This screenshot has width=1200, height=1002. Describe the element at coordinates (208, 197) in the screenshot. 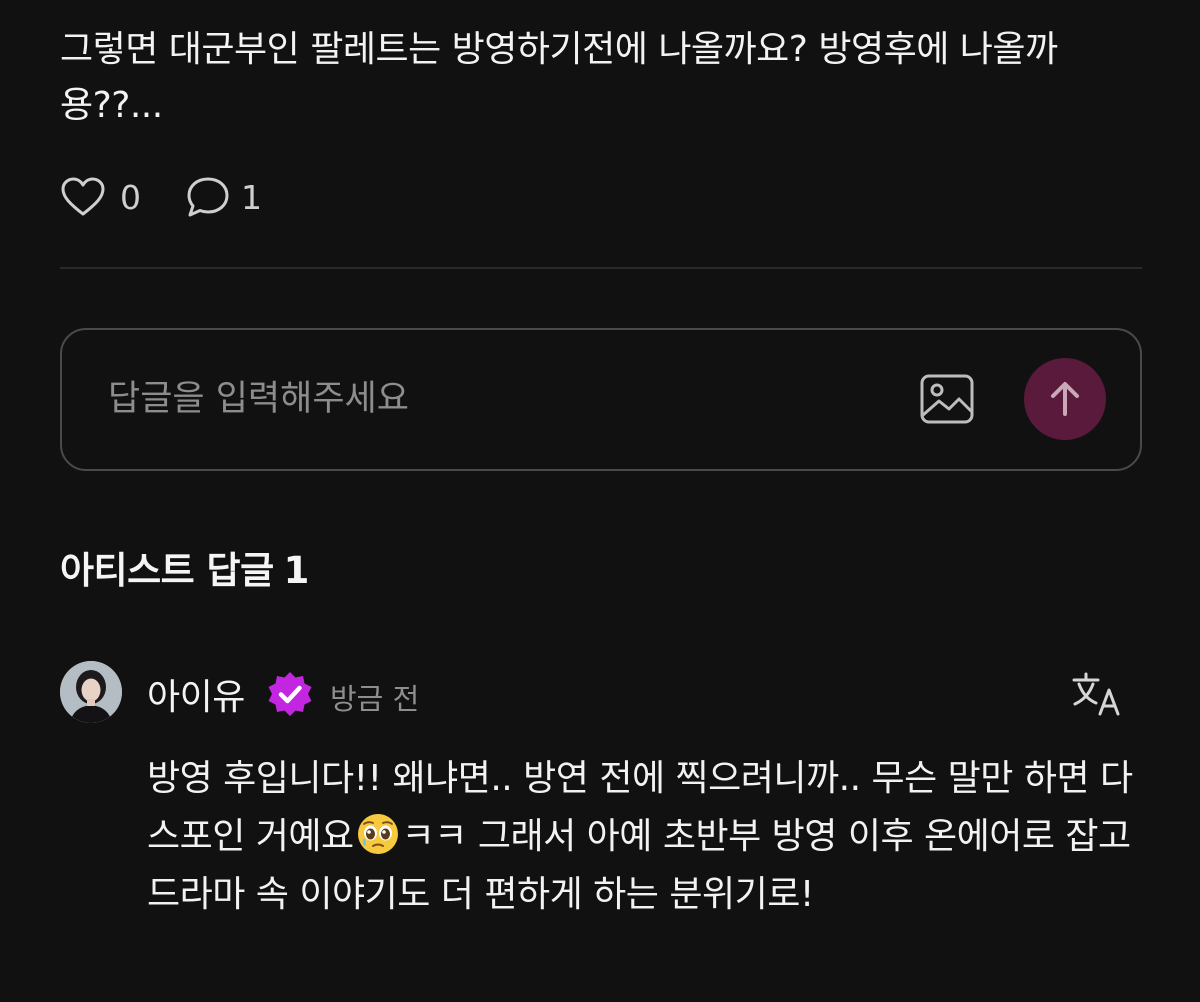

I see `speech-bubble-icon` at that location.